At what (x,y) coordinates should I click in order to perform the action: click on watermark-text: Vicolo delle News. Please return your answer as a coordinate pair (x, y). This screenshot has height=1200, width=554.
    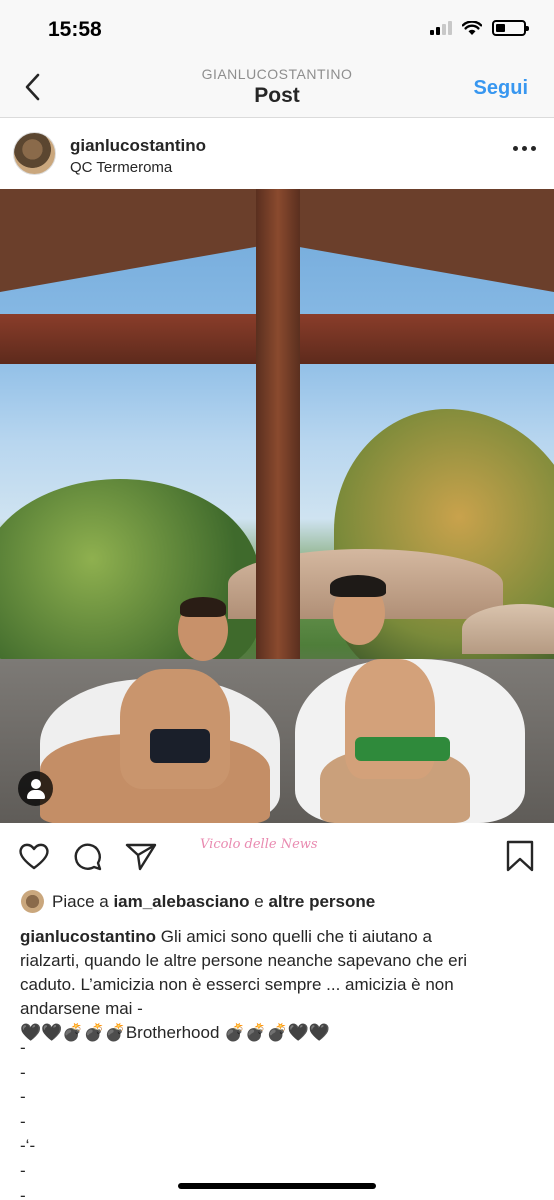
    Looking at the image, I should click on (259, 844).